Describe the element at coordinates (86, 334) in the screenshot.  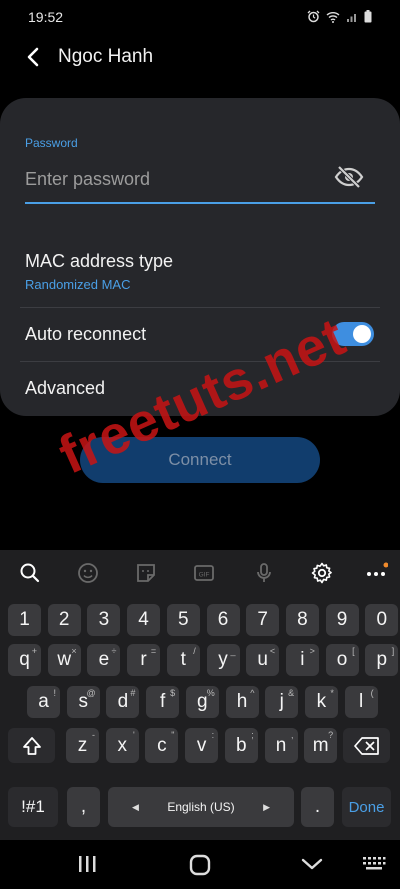
I see `auto-reconnect-label: Auto reconnect` at that location.